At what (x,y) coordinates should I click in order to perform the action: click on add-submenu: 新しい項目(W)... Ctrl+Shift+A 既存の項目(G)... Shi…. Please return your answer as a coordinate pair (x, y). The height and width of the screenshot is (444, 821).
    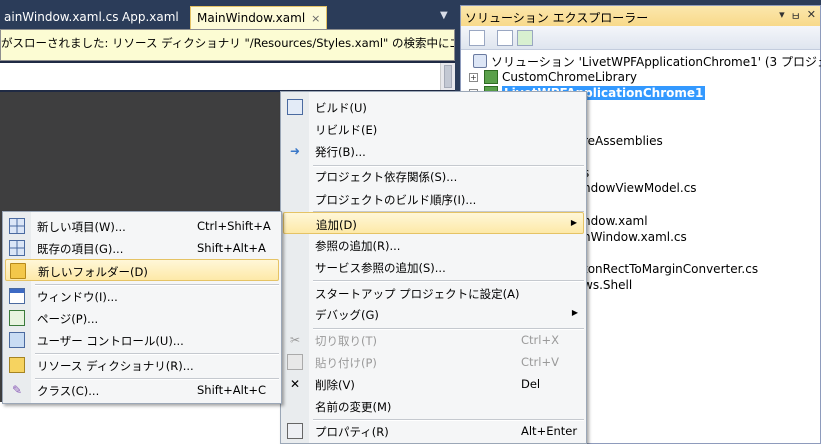
    Looking at the image, I should click on (142, 307).